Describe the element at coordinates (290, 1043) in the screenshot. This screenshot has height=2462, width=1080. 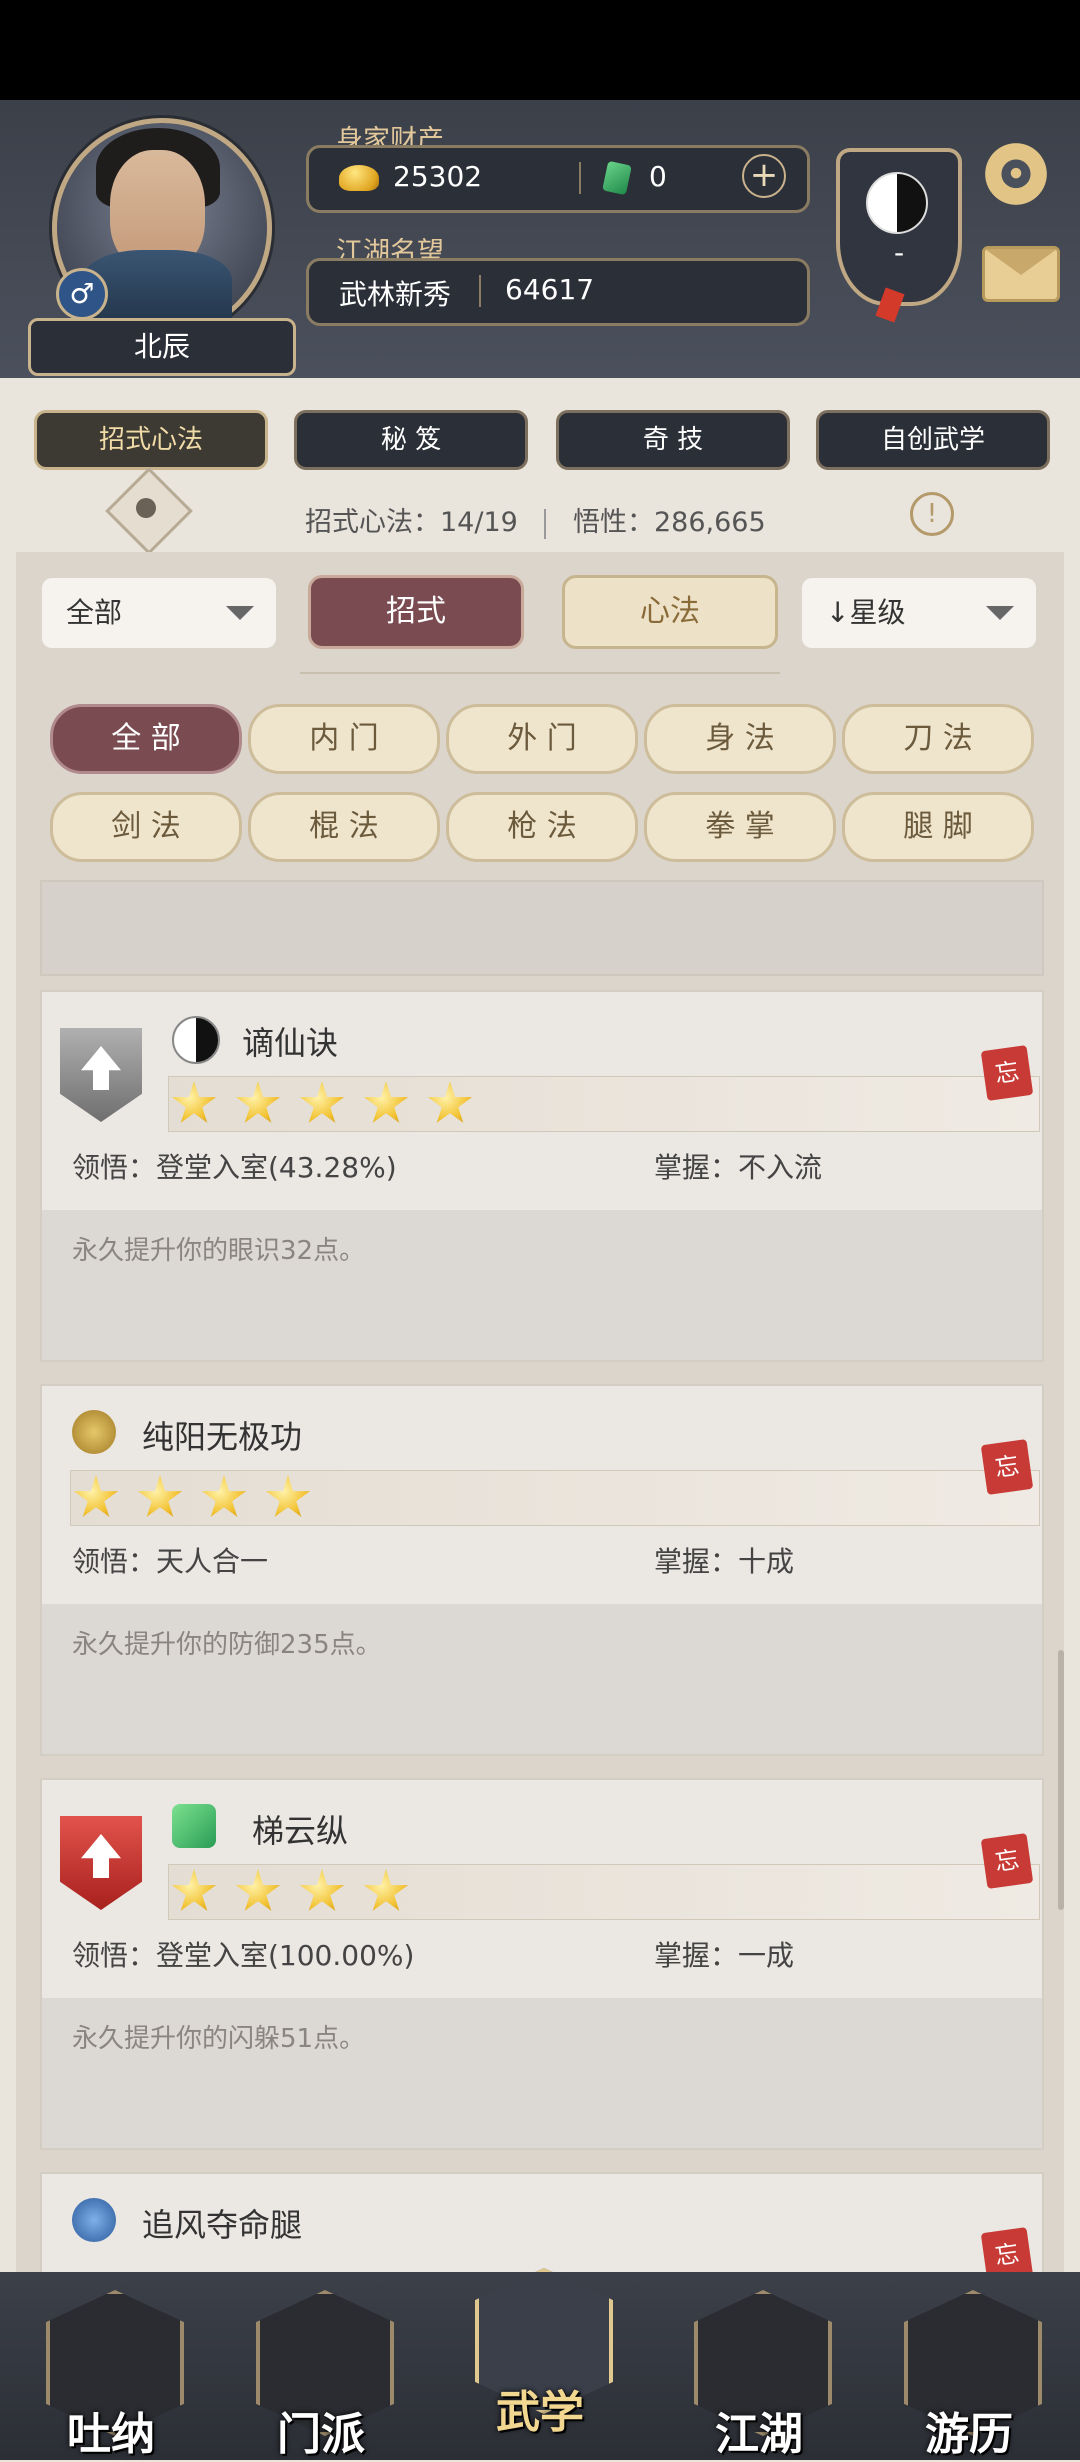
I see `skill-name: 谪仙诀` at that location.